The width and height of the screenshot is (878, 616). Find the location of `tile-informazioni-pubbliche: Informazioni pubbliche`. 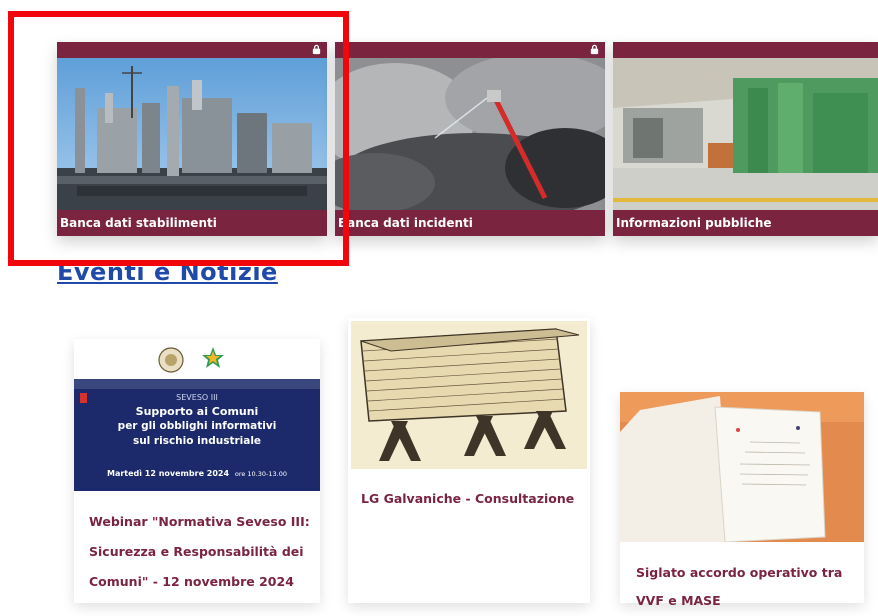

tile-informazioni-pubbliche: Informazioni pubbliche is located at coordinates (745, 139).